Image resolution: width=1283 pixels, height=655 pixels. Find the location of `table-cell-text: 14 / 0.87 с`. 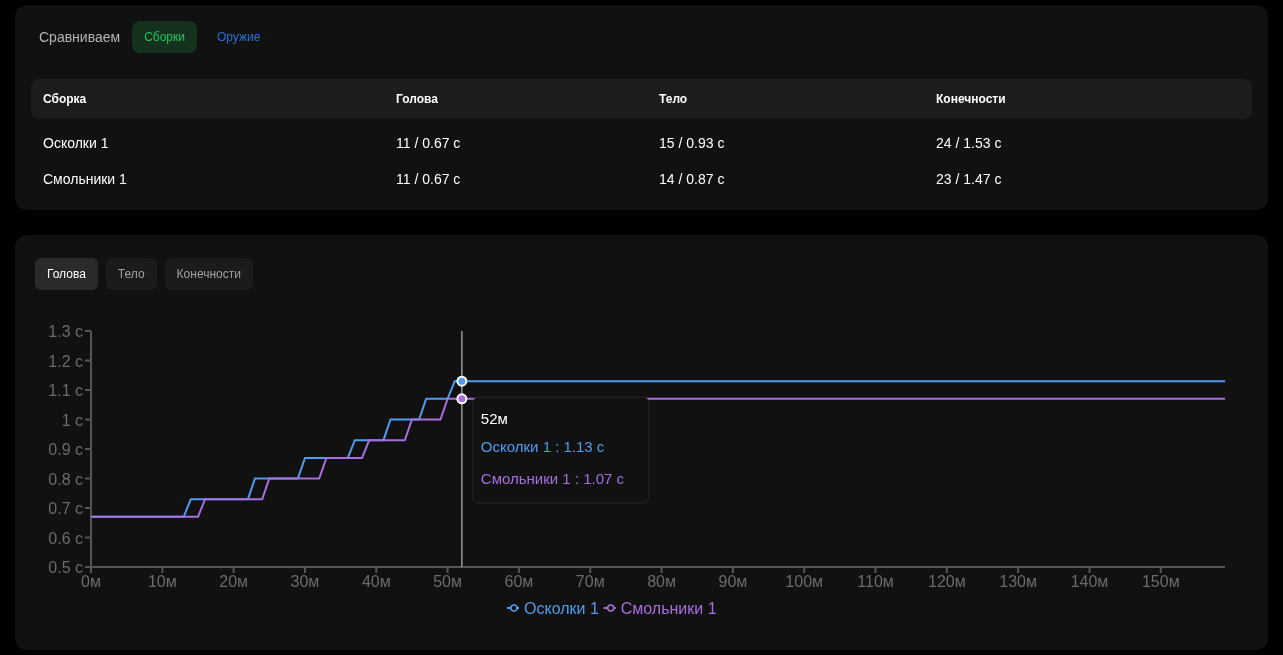

table-cell-text: 14 / 0.87 с is located at coordinates (692, 179).